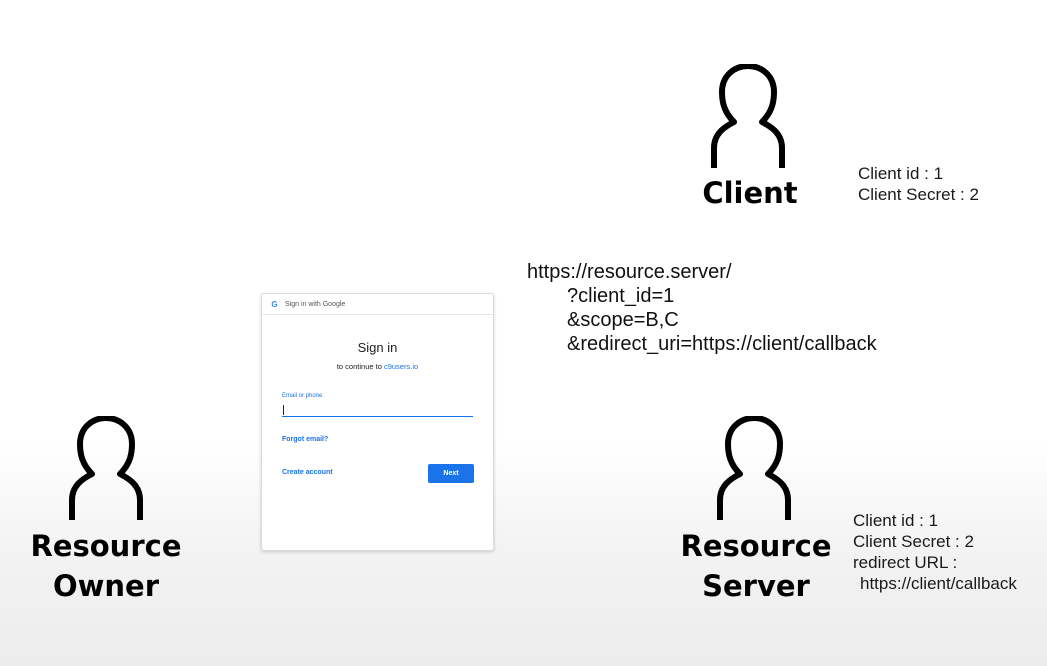 The height and width of the screenshot is (666, 1047). Describe the element at coordinates (377, 304) in the screenshot. I see `signin-title-bar: G Sign in with Google` at that location.